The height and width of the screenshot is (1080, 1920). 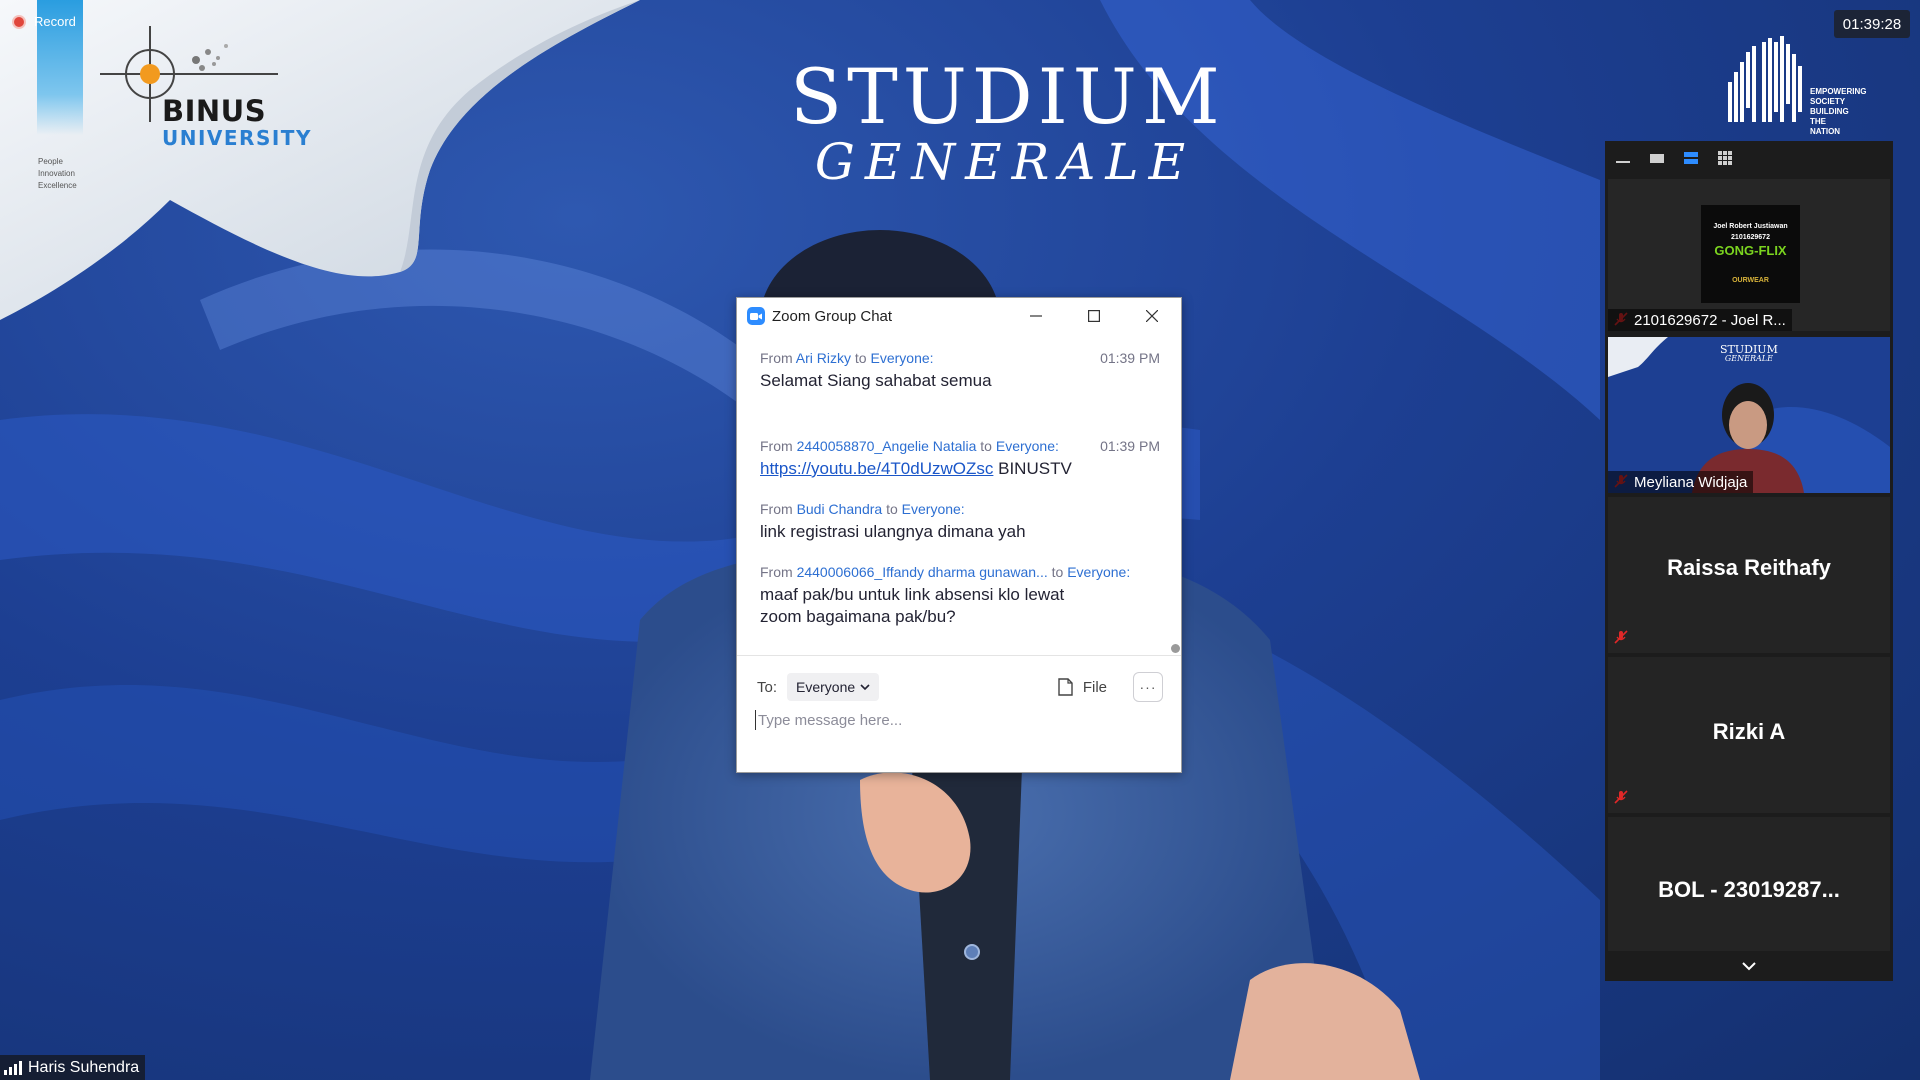 I want to click on thumb-line: GENERALE, so click(x=1748, y=358).